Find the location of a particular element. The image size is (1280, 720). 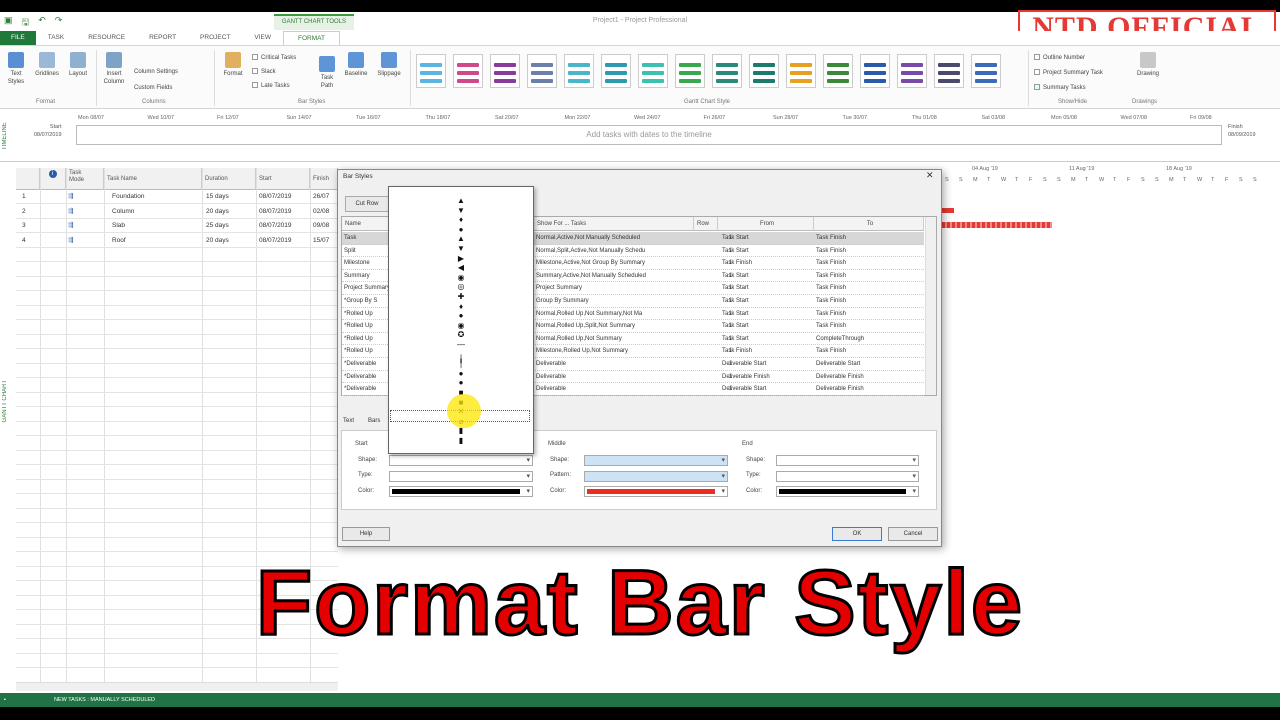

end-shape-select is located at coordinates (847, 460).